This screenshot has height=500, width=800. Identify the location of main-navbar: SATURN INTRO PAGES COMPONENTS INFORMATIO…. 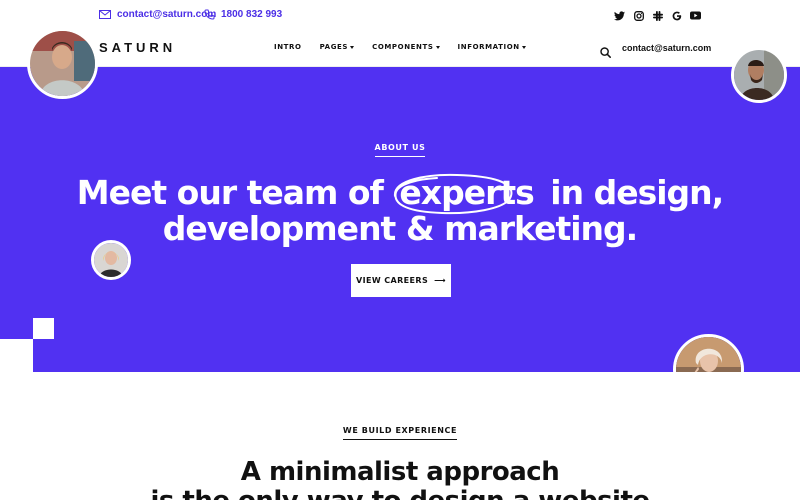
(400, 50).